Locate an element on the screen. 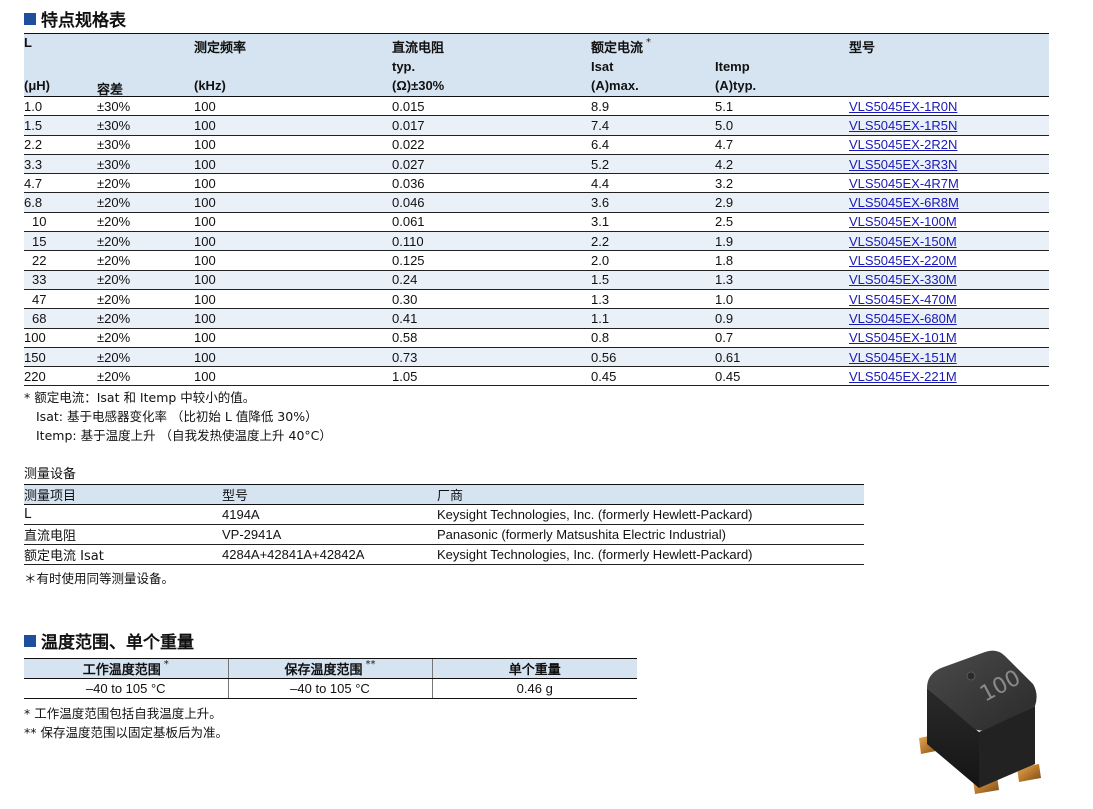  part-number-link: VLS5045EX-1R5N is located at coordinates (903, 125).